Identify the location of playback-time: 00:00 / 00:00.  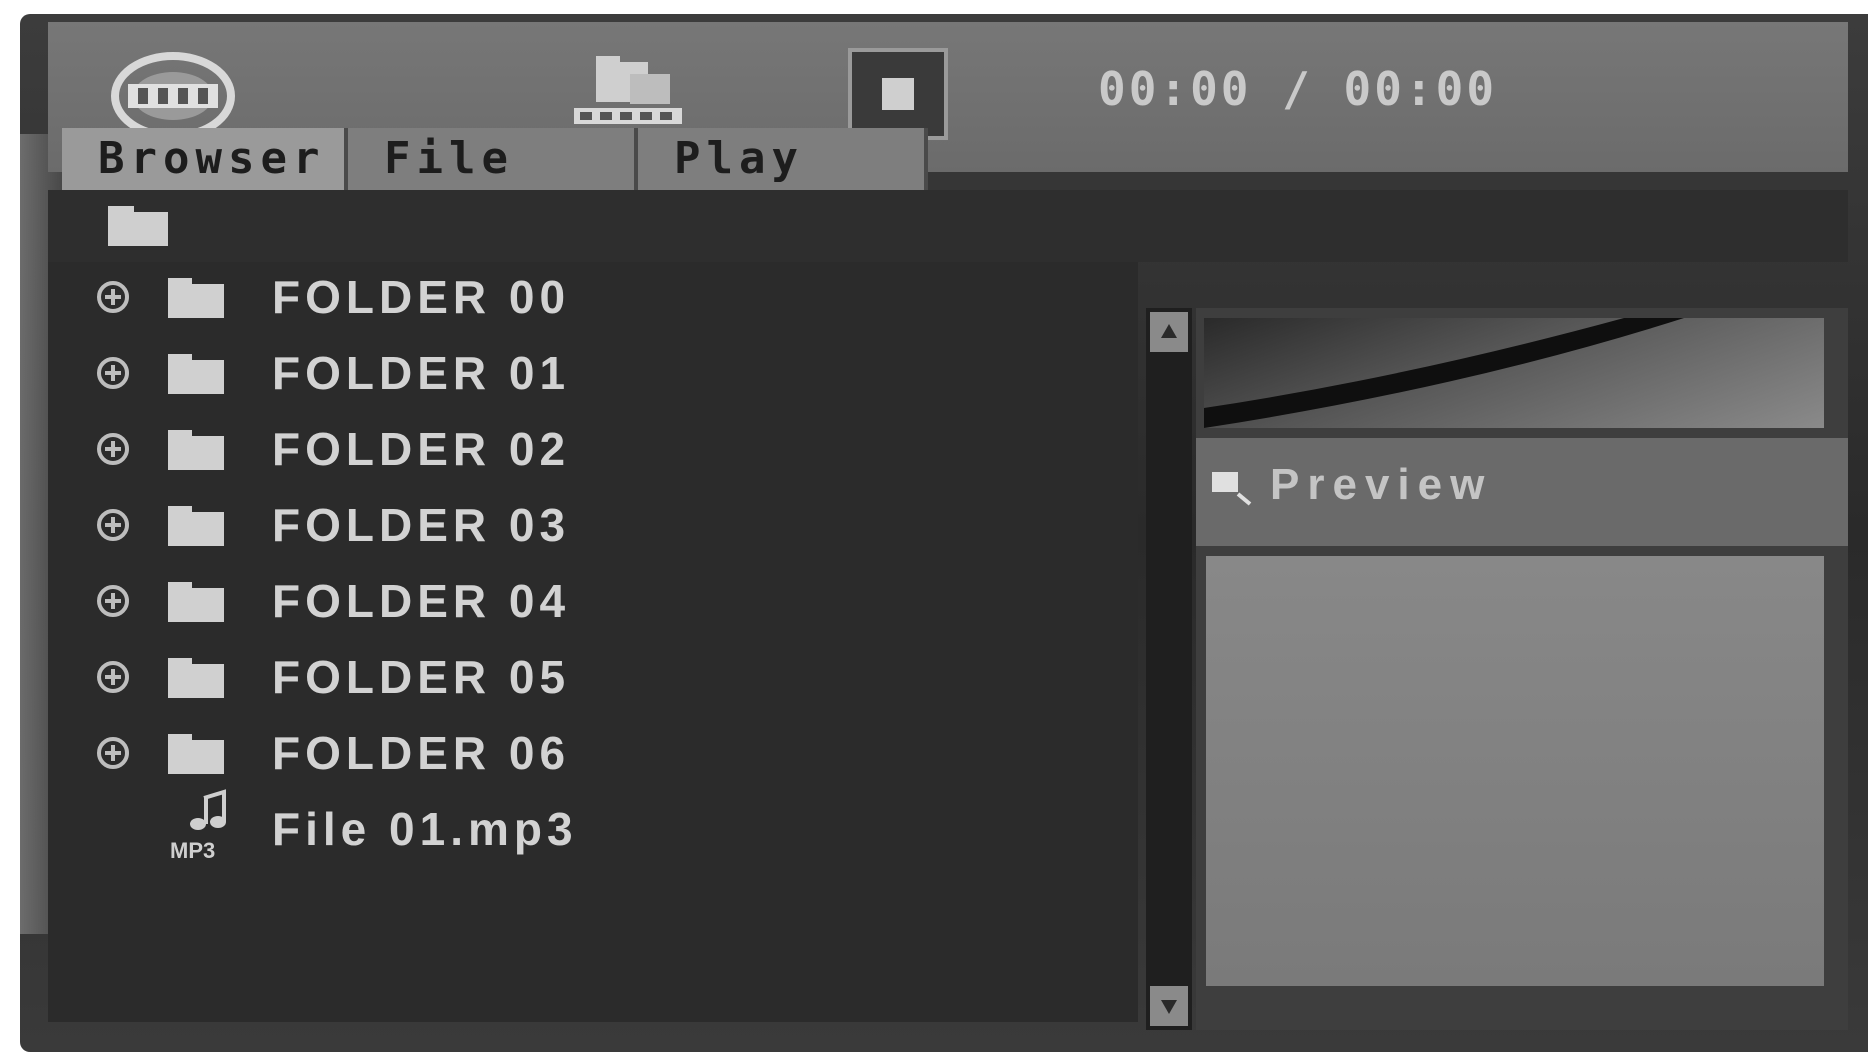
(1298, 89).